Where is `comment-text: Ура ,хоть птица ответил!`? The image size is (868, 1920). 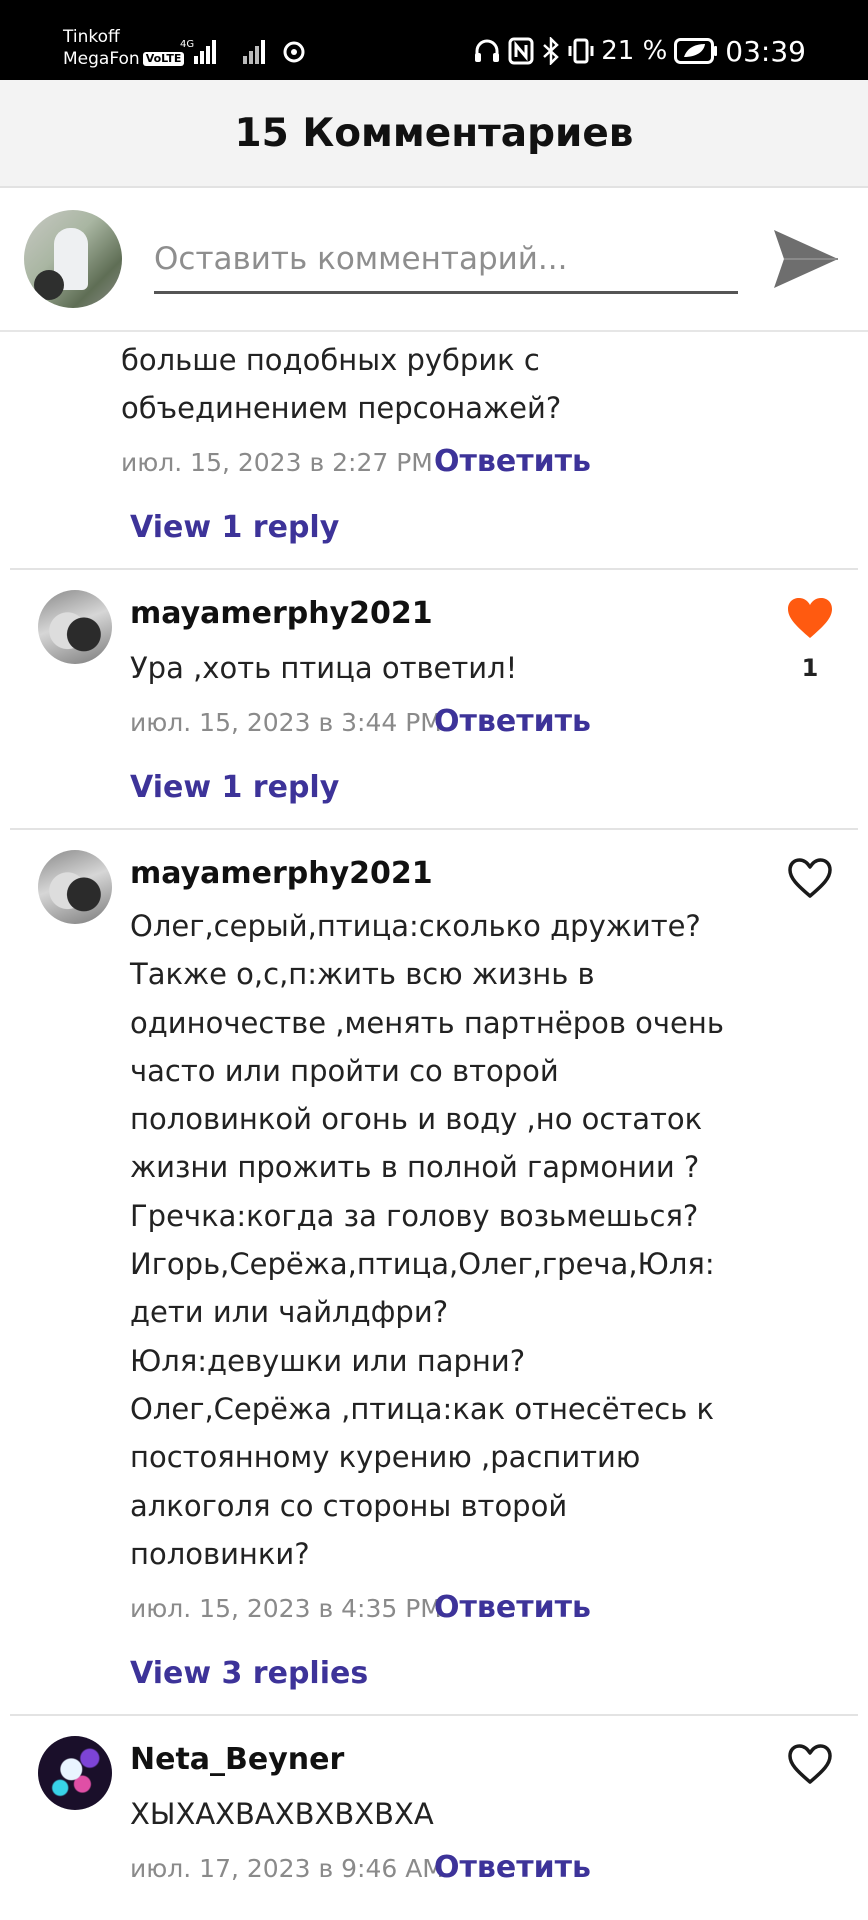
comment-text: Ура ,хоть птица ответил! is located at coordinates (324, 668).